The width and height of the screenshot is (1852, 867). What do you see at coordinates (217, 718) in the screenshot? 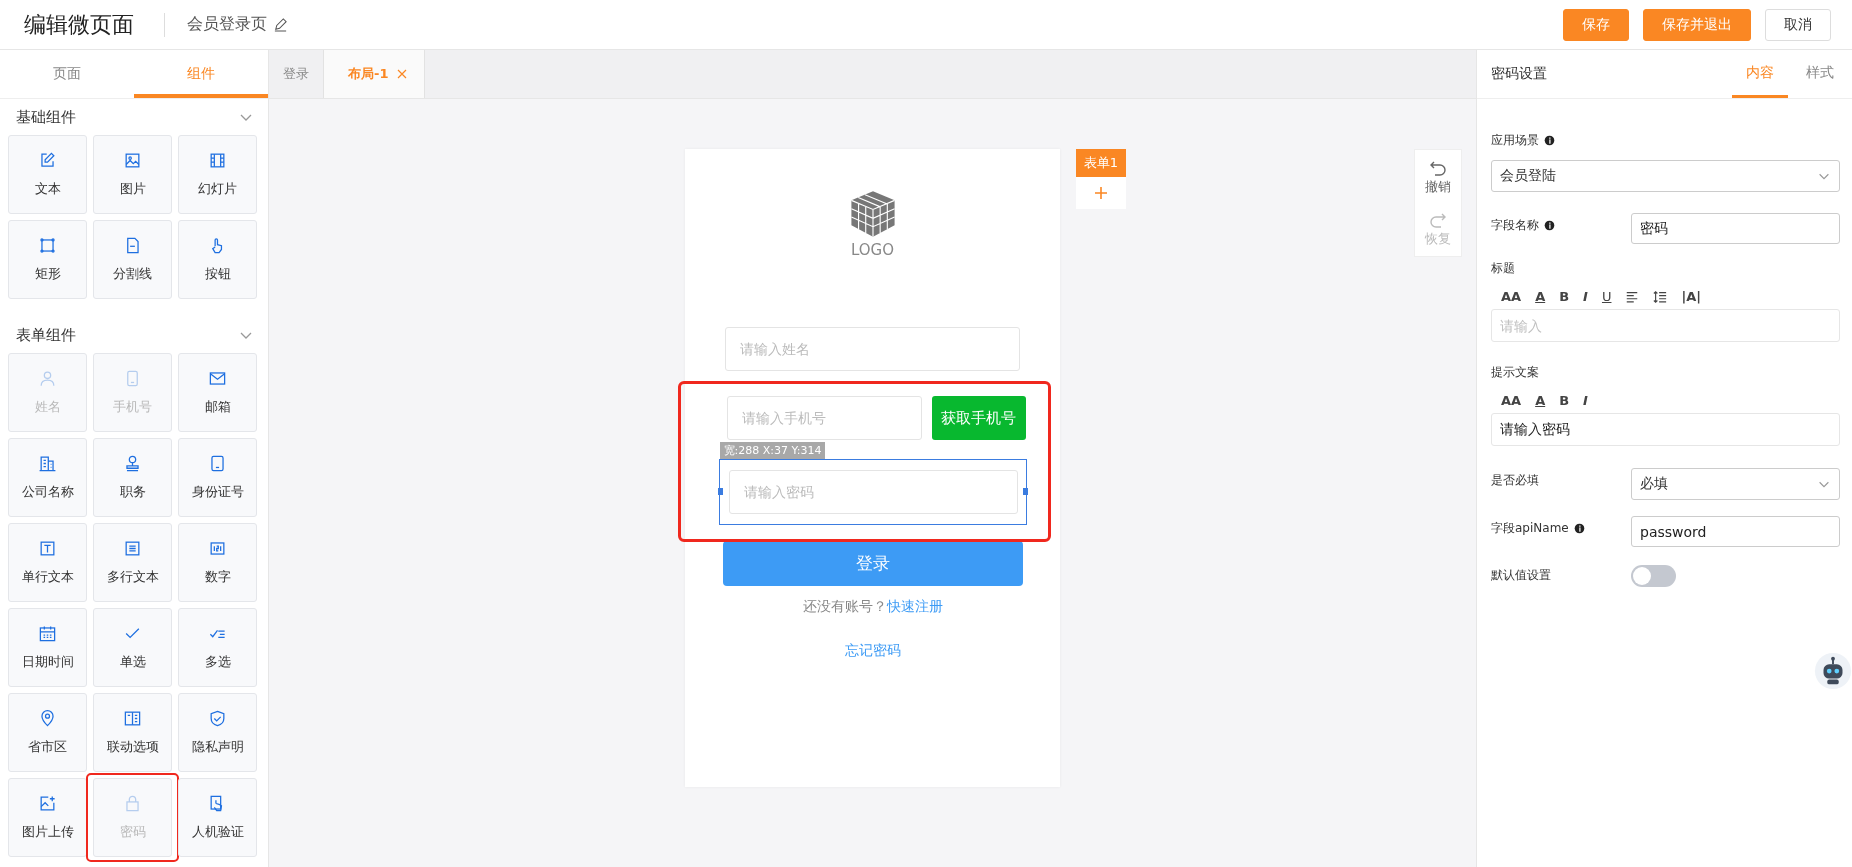
I see `shield-icon` at bounding box center [217, 718].